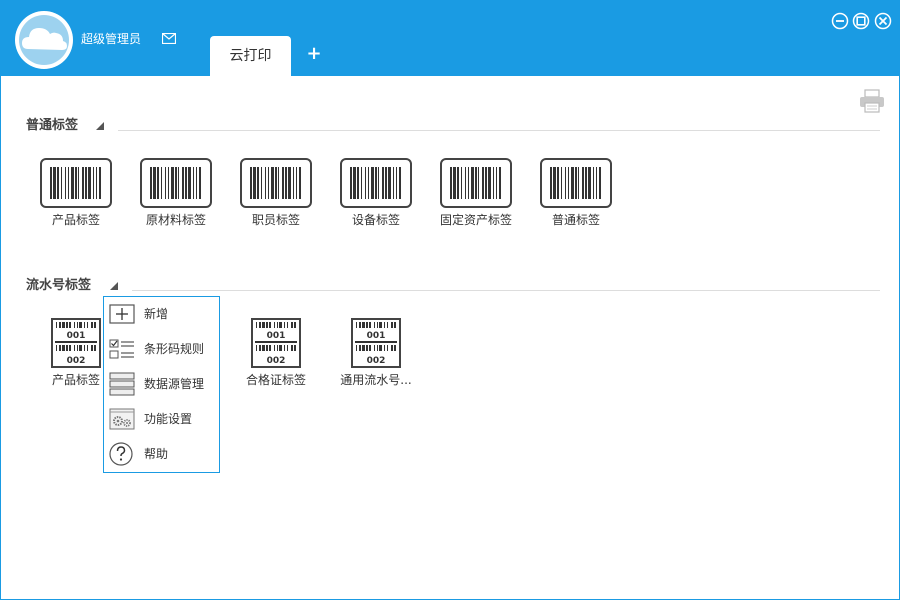  Describe the element at coordinates (840, 21) in the screenshot. I see `minimize-icon` at that location.